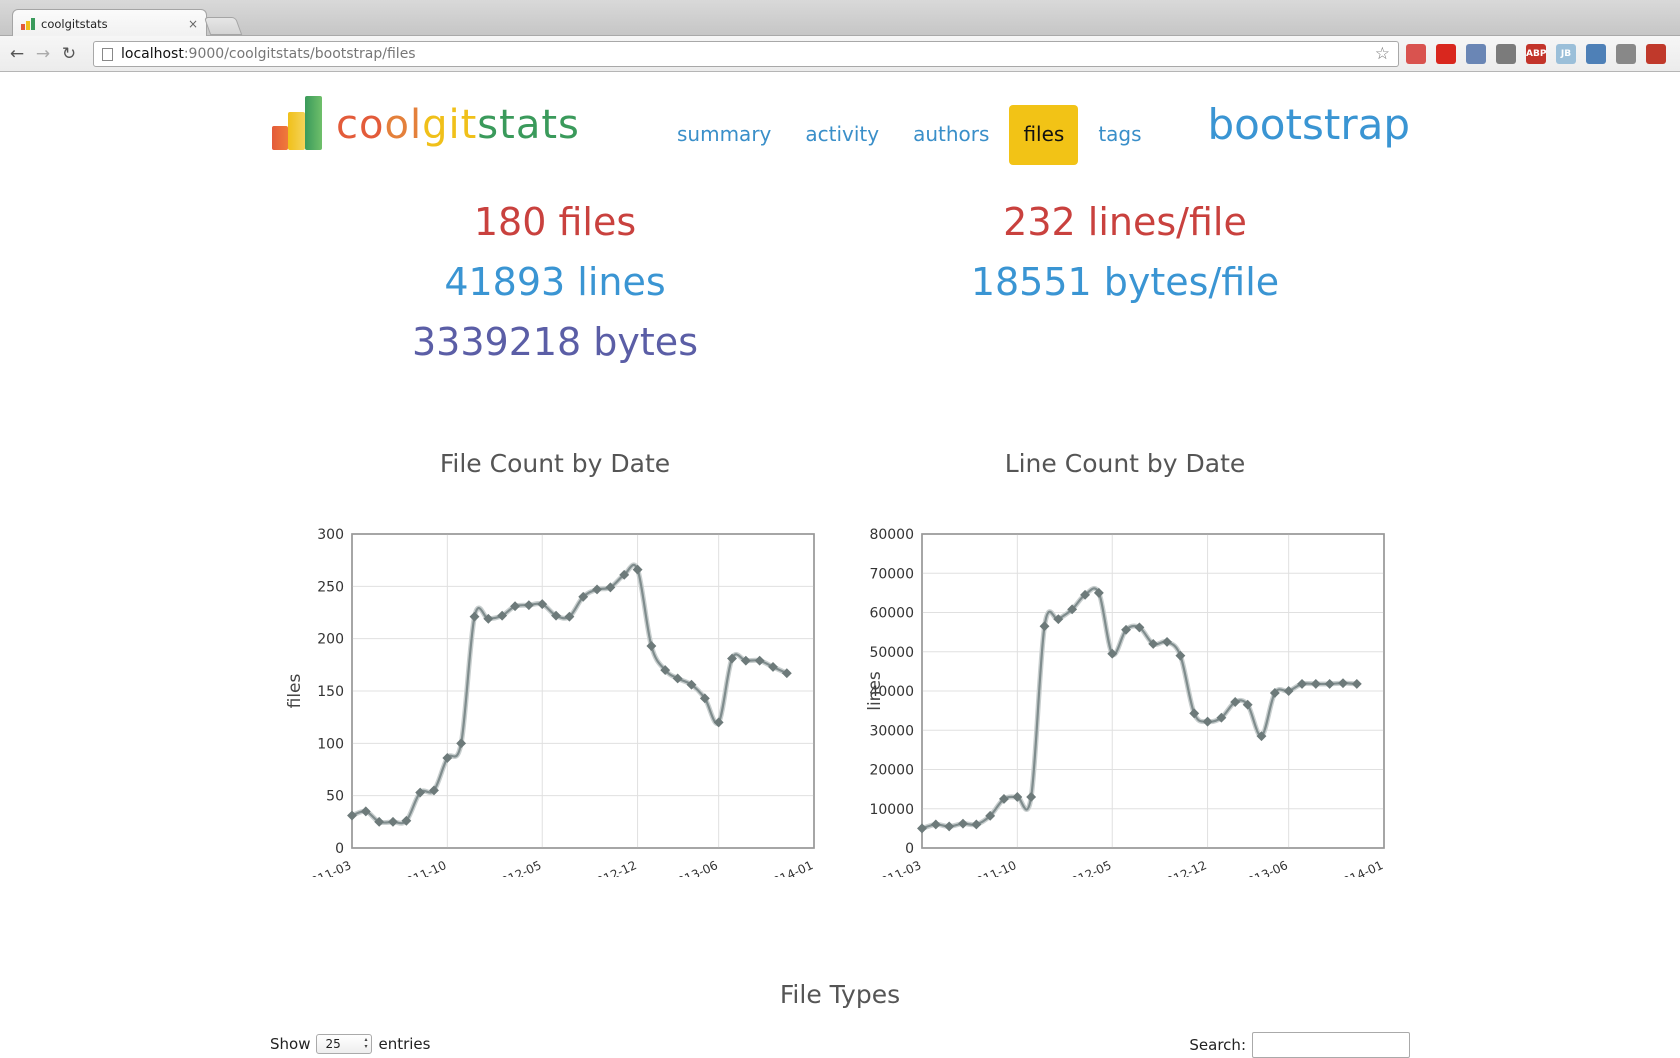  What do you see at coordinates (295, 690) in the screenshot?
I see `y-axis-label: files` at bounding box center [295, 690].